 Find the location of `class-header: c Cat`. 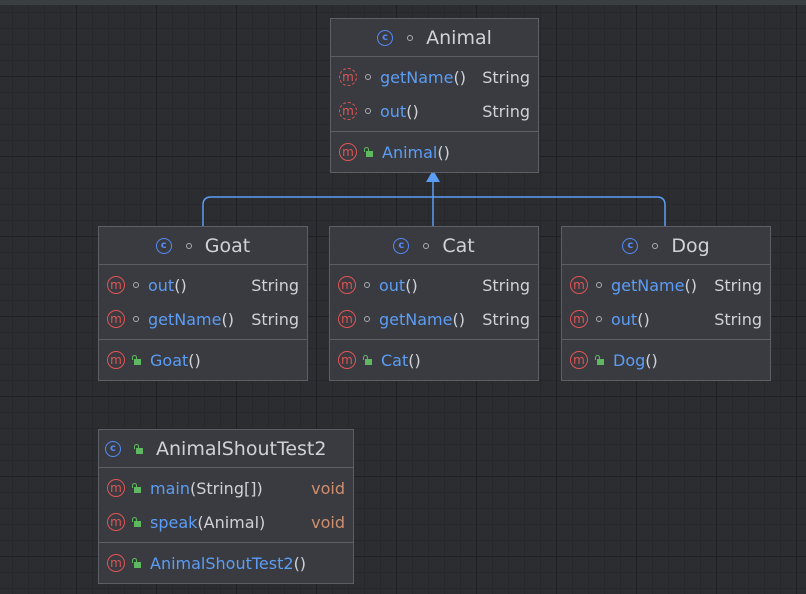

class-header: c Cat is located at coordinates (434, 246).